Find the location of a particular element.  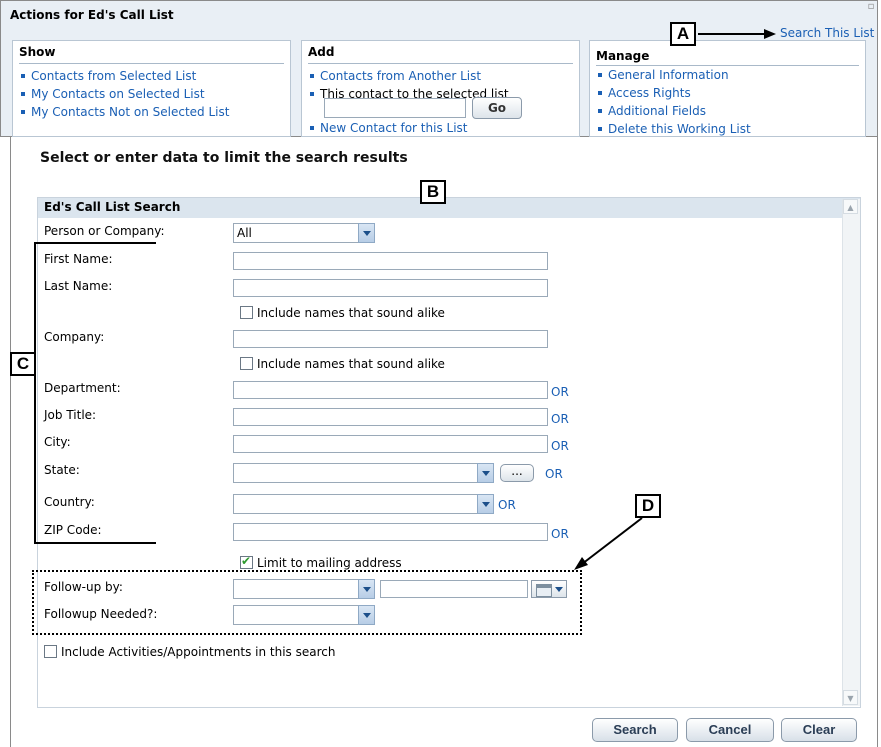

callout-b: B is located at coordinates (433, 192).